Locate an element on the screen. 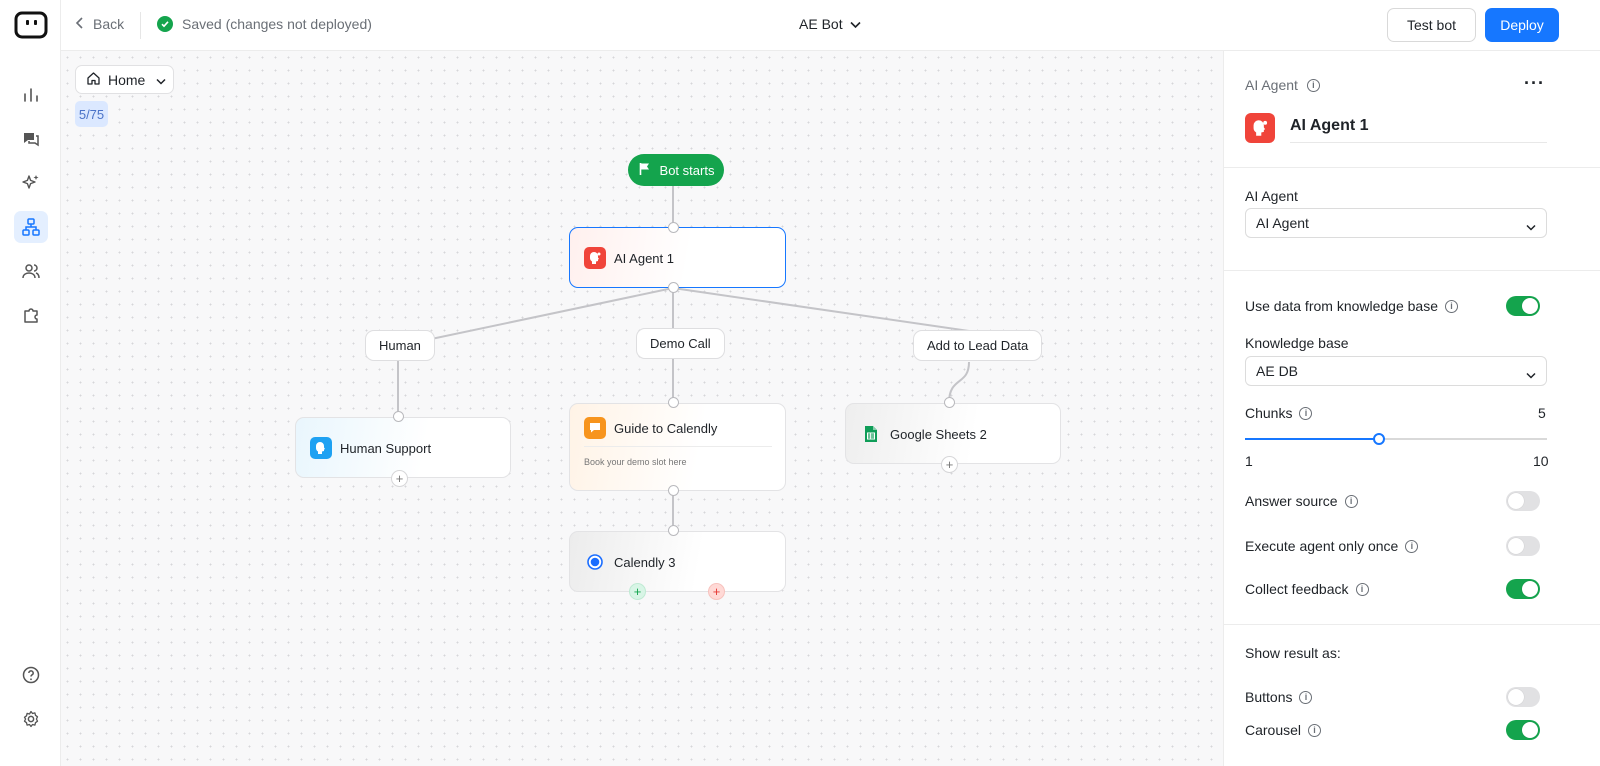 This screenshot has height=766, width=1600. back-button: Back is located at coordinates (99, 24).